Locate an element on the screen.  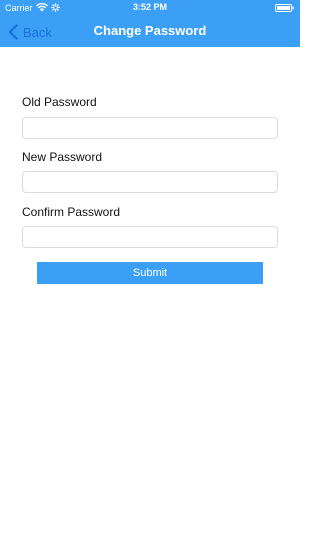
page-title: Change Password is located at coordinates (150, 30).